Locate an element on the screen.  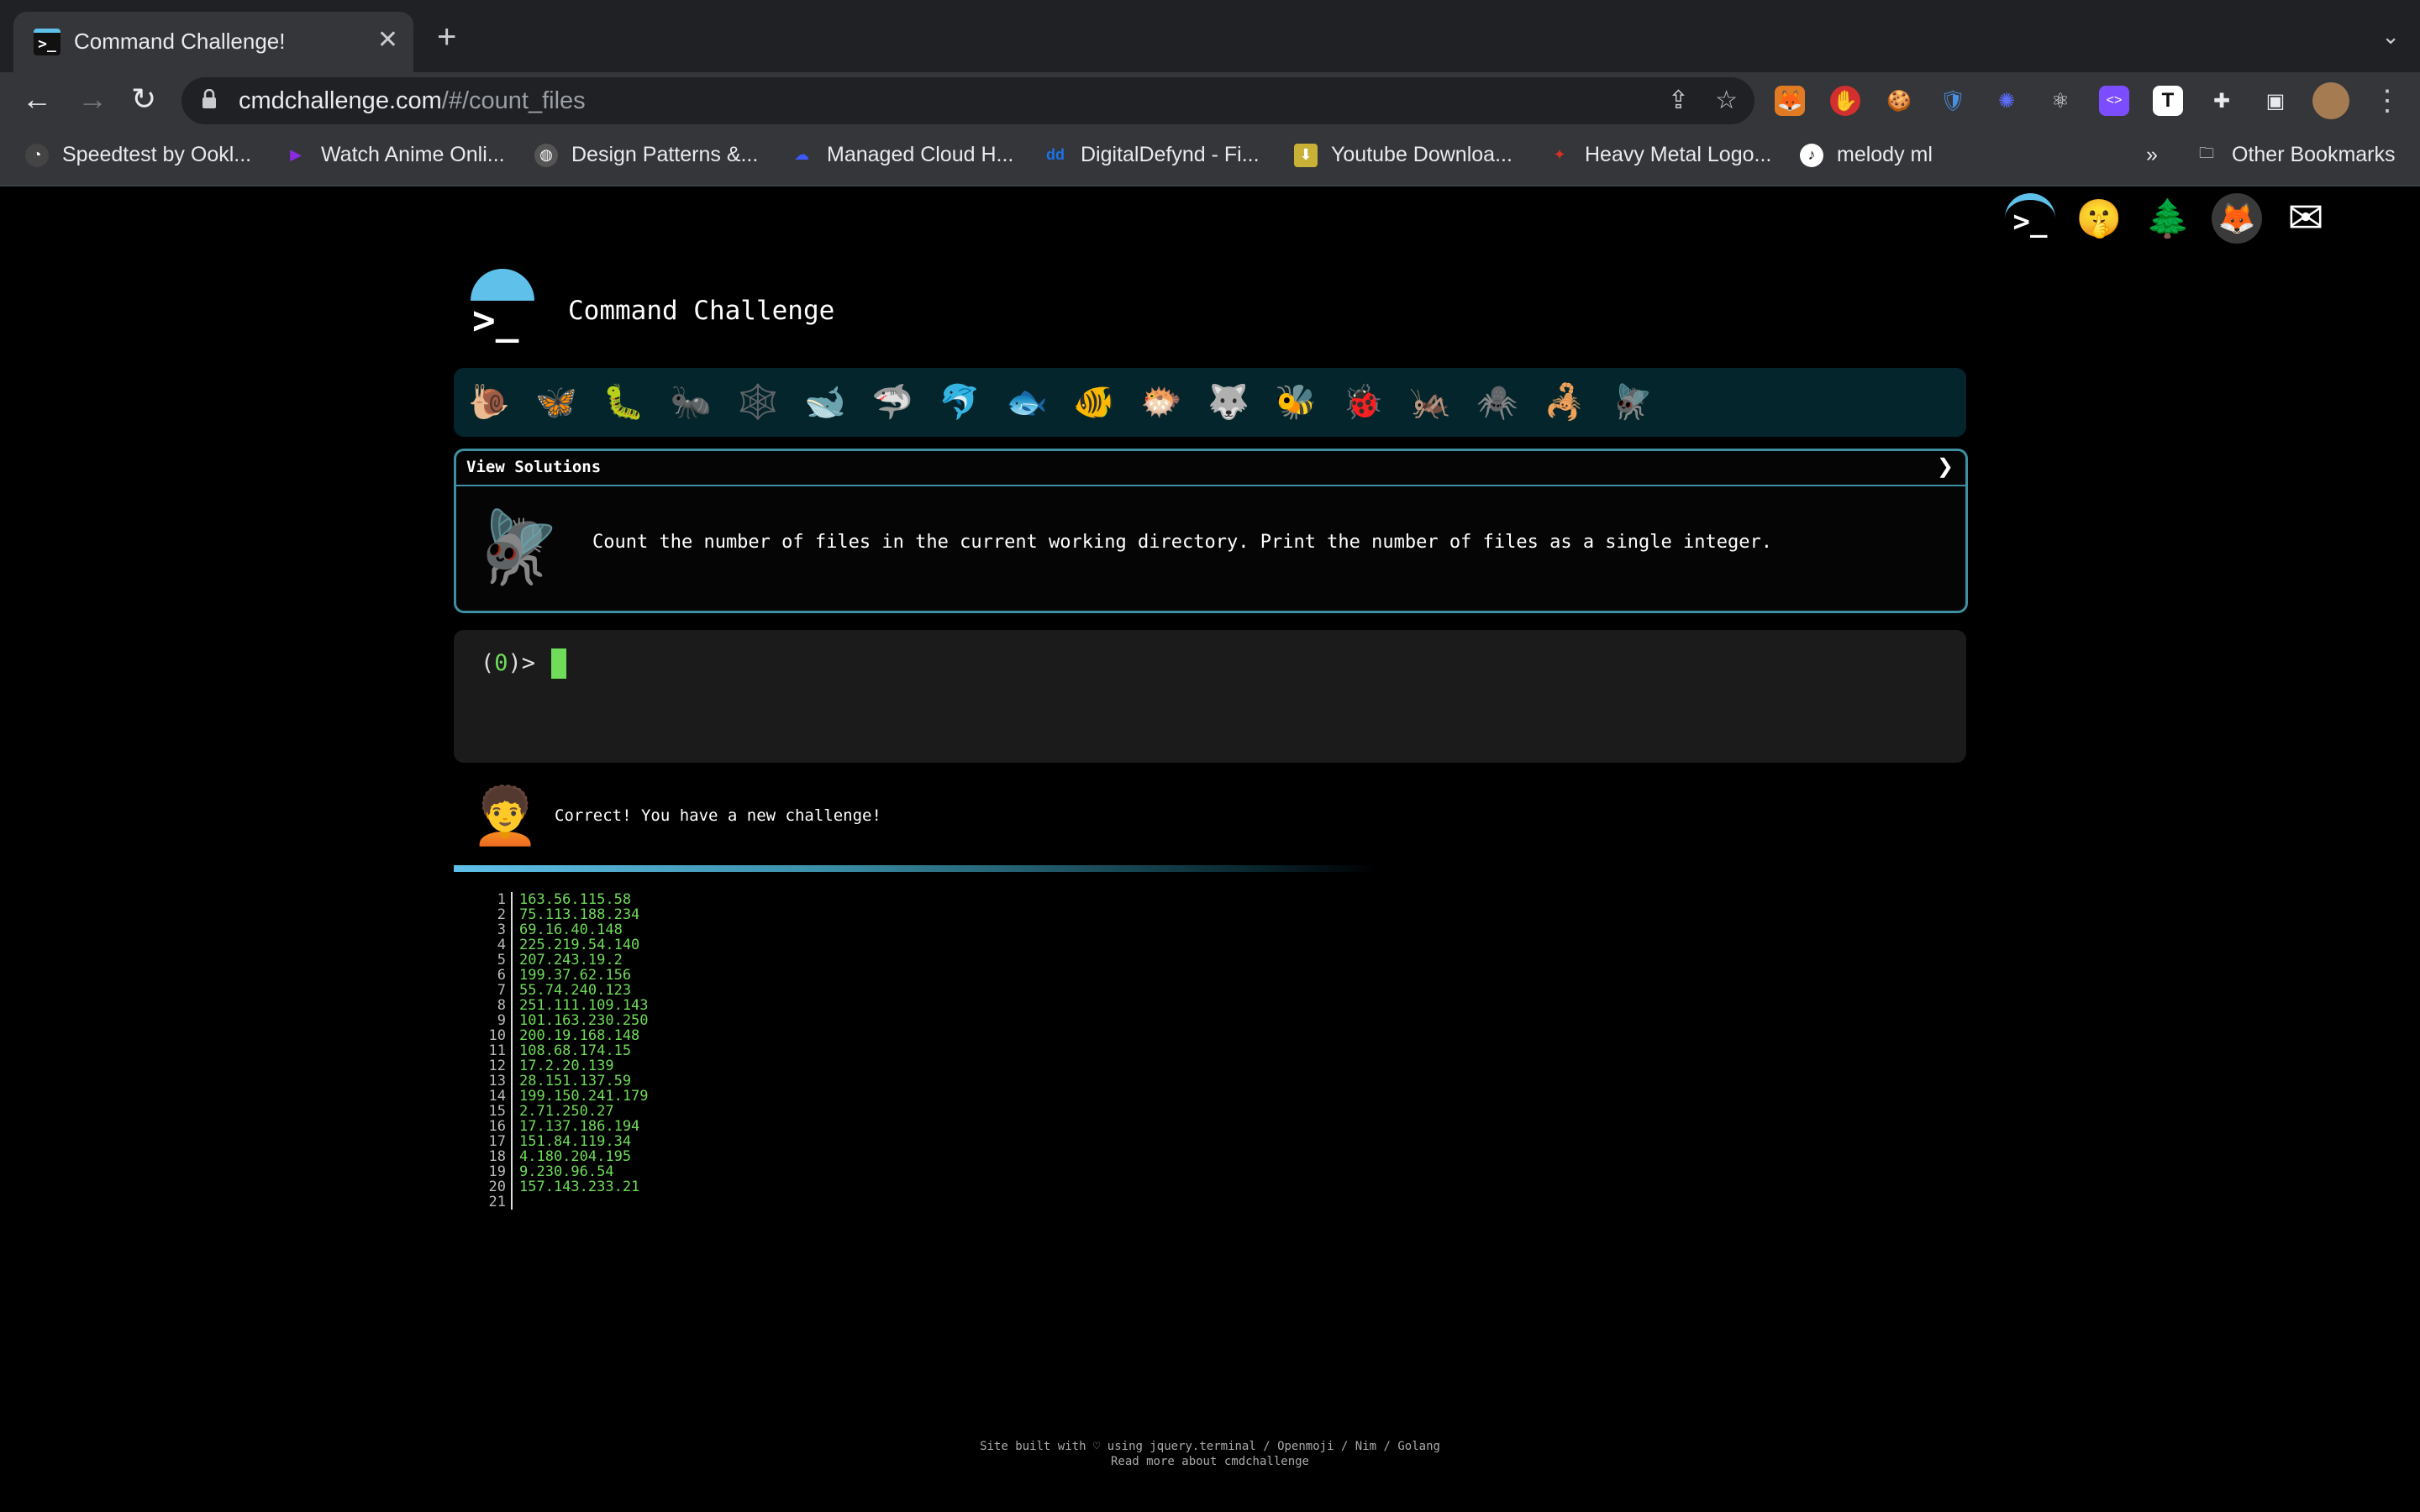
flame-icon: ✦ is located at coordinates (1559, 154).